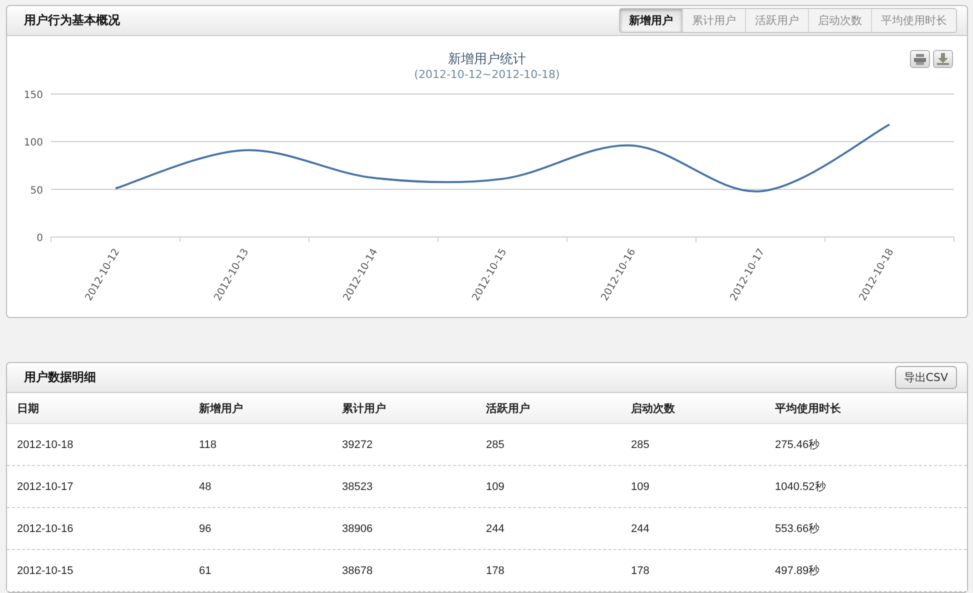 The image size is (973, 593). I want to click on table-cell-text: 38678, so click(358, 570).